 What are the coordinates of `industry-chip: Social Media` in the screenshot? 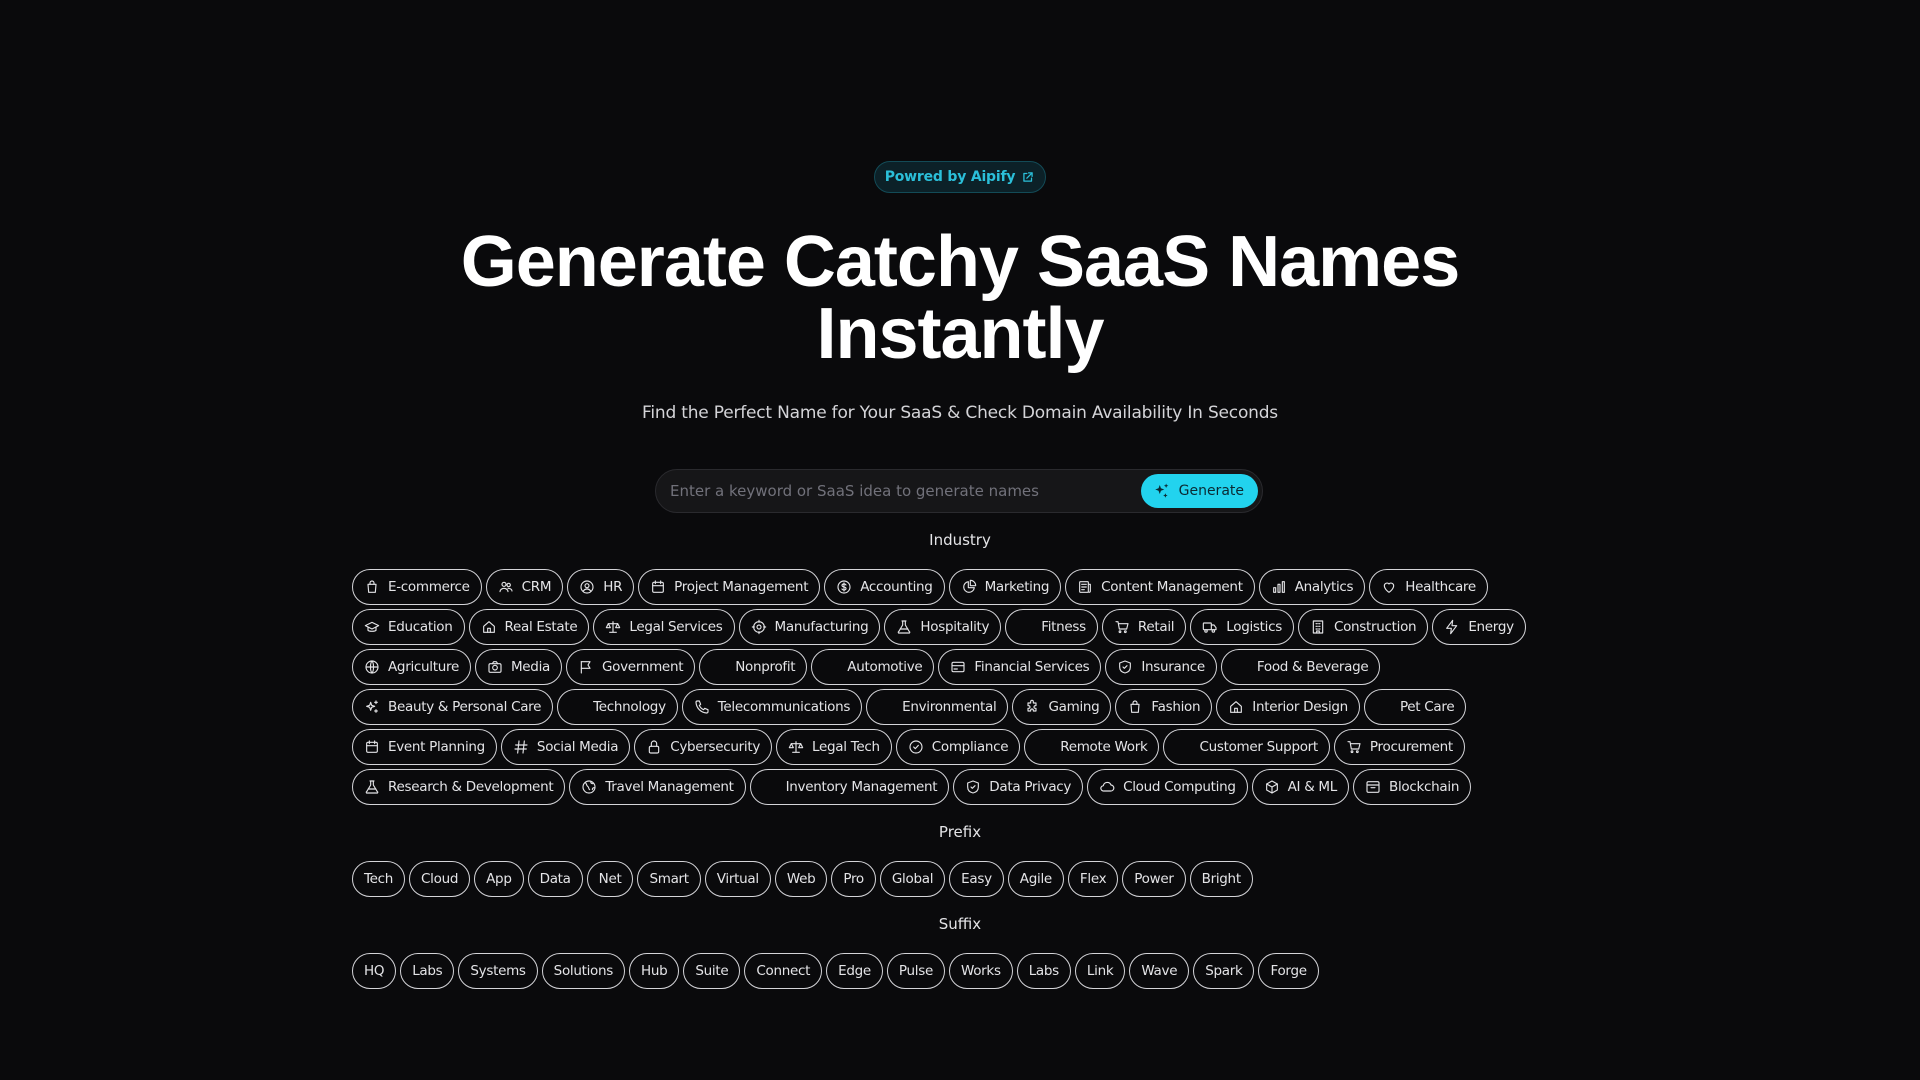 It's located at (565, 747).